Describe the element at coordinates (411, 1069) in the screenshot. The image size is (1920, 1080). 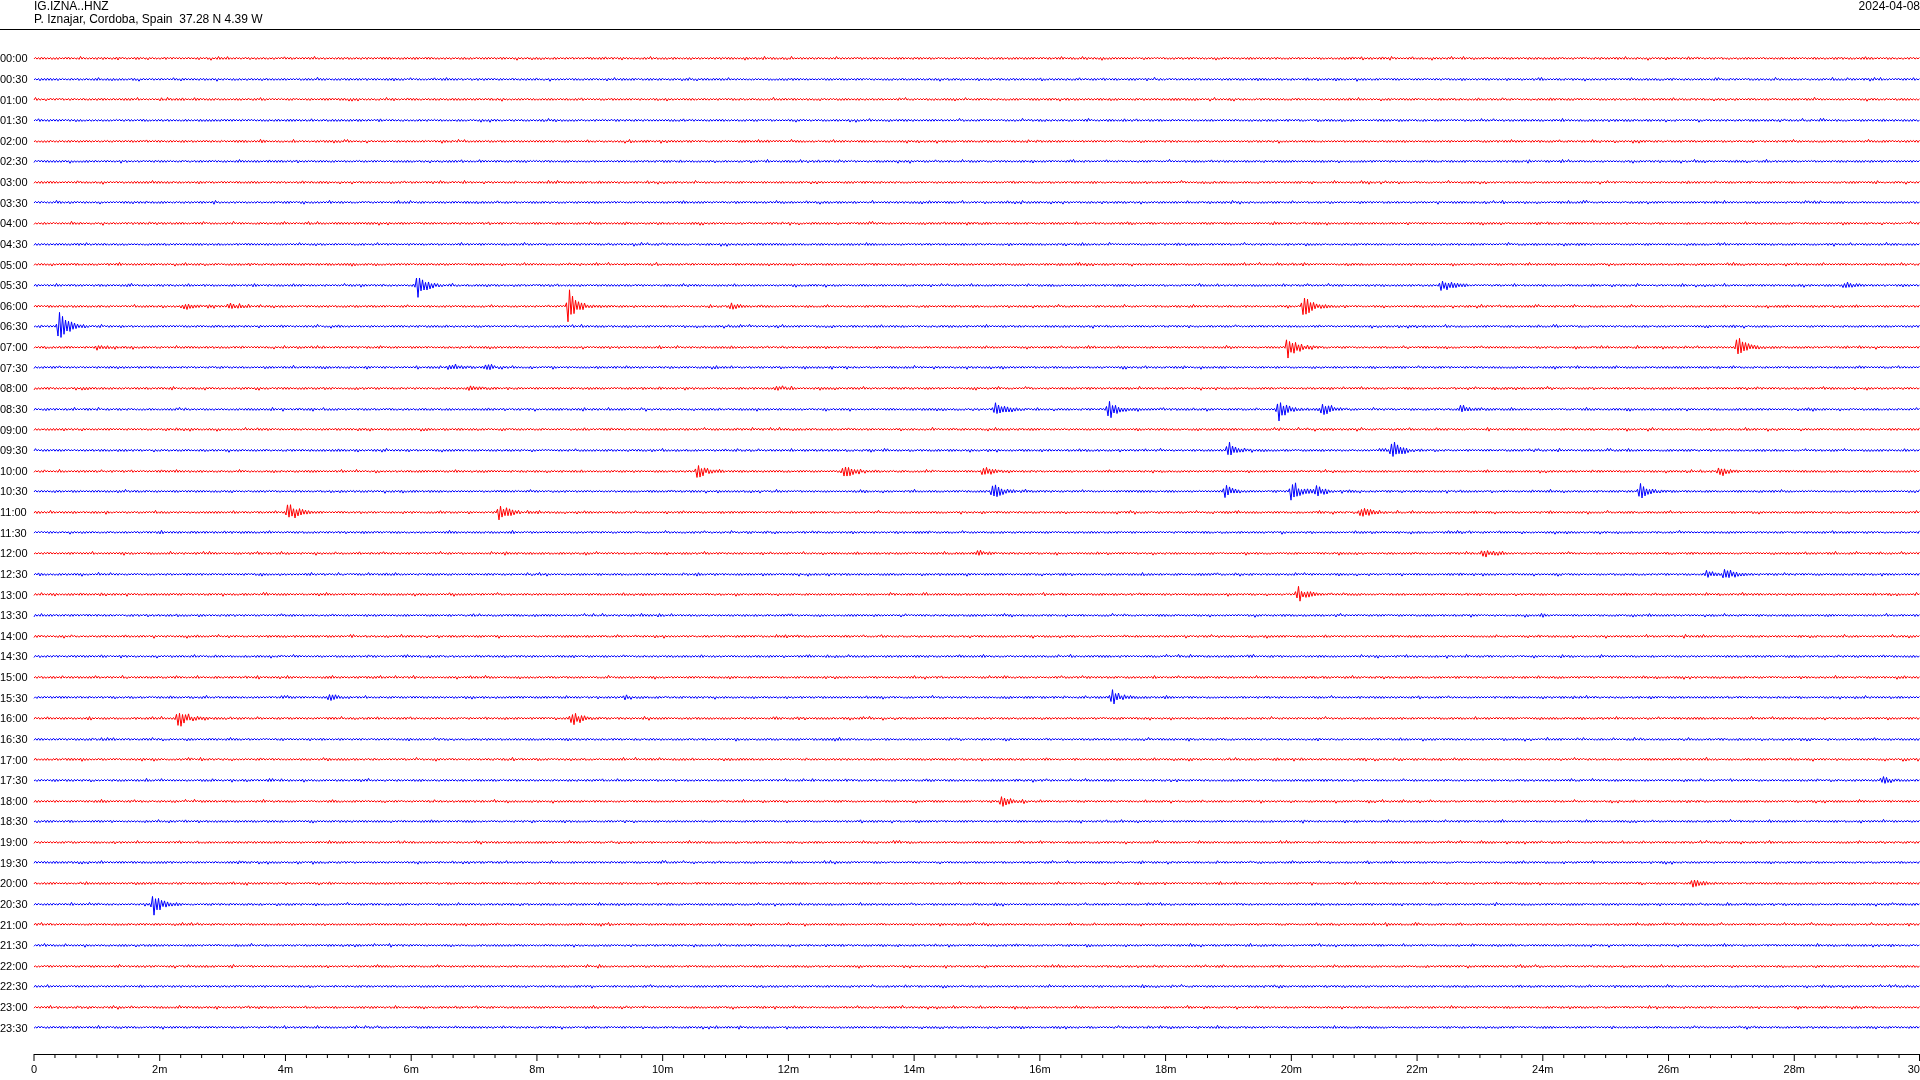
I see `axis-tick-label: 6m` at that location.